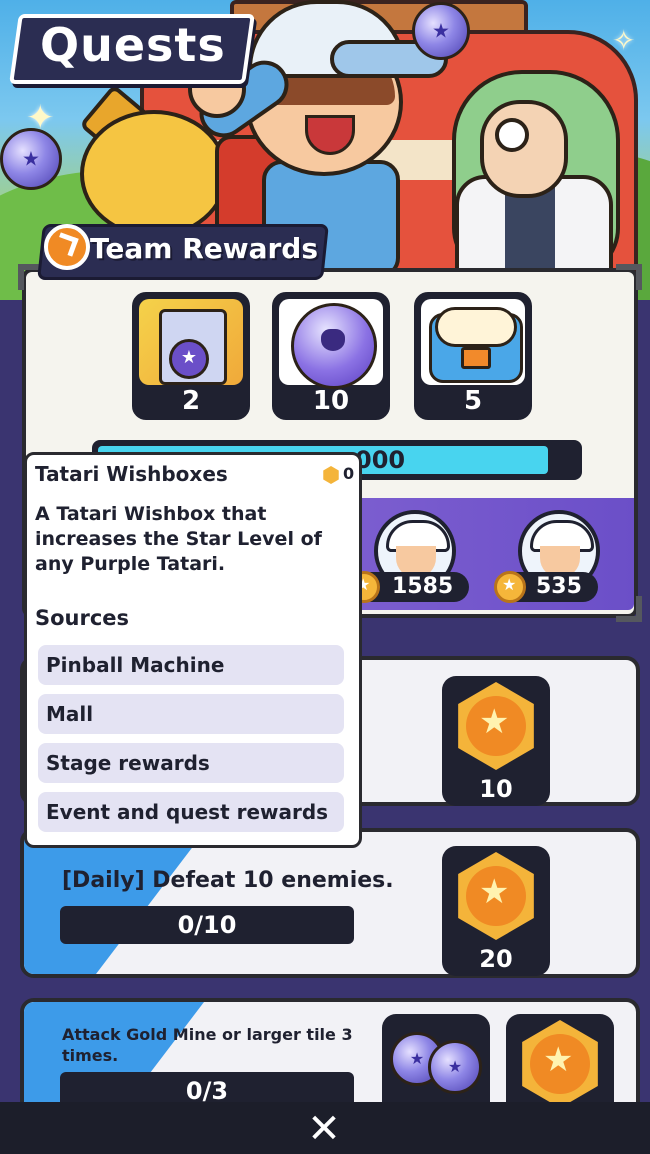  What do you see at coordinates (131, 474) in the screenshot?
I see `tooltip-title: Tatari Wishboxes` at bounding box center [131, 474].